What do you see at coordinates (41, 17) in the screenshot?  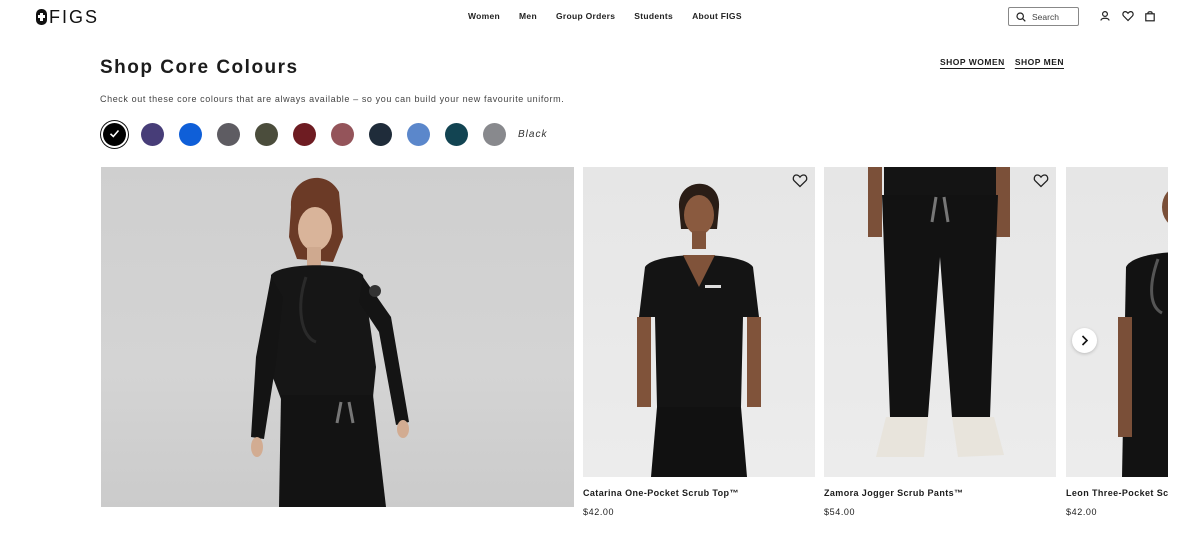 I see `figs-logo-mark-icon` at bounding box center [41, 17].